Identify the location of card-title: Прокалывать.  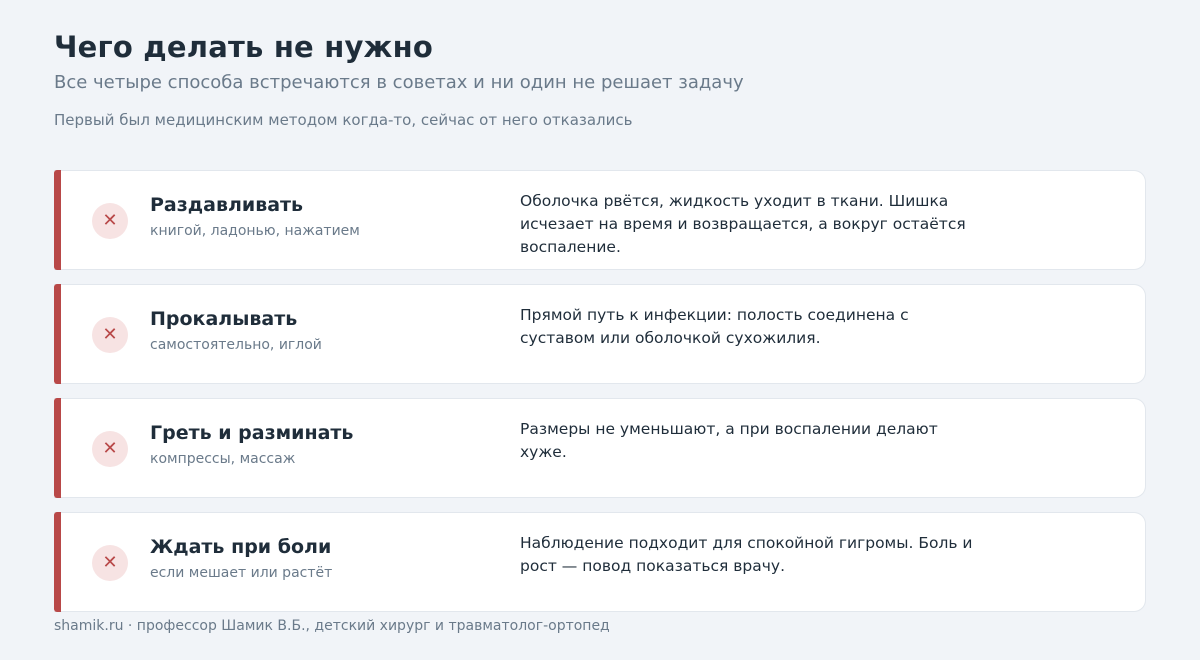
(224, 319).